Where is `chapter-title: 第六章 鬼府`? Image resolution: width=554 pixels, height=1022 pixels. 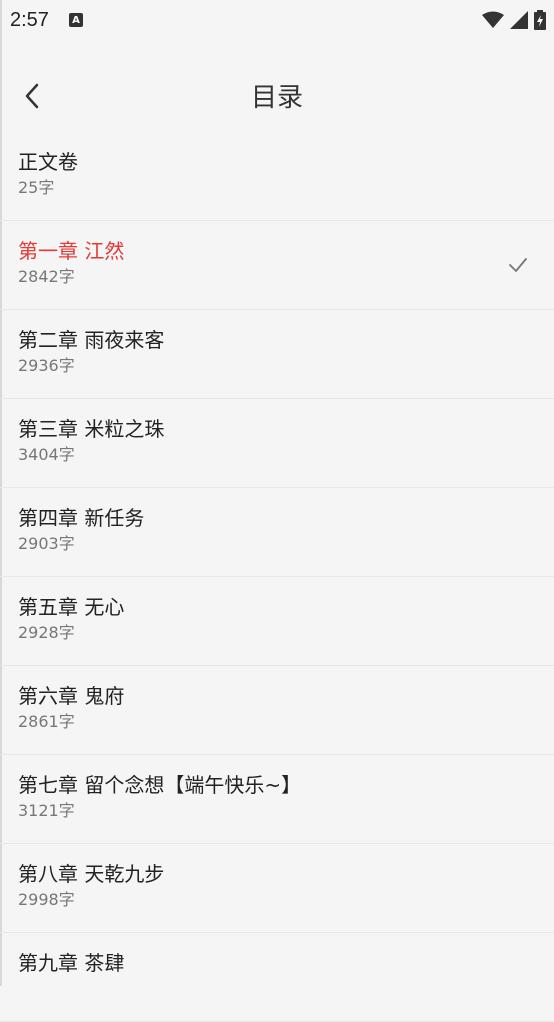 chapter-title: 第六章 鬼府 is located at coordinates (71, 696).